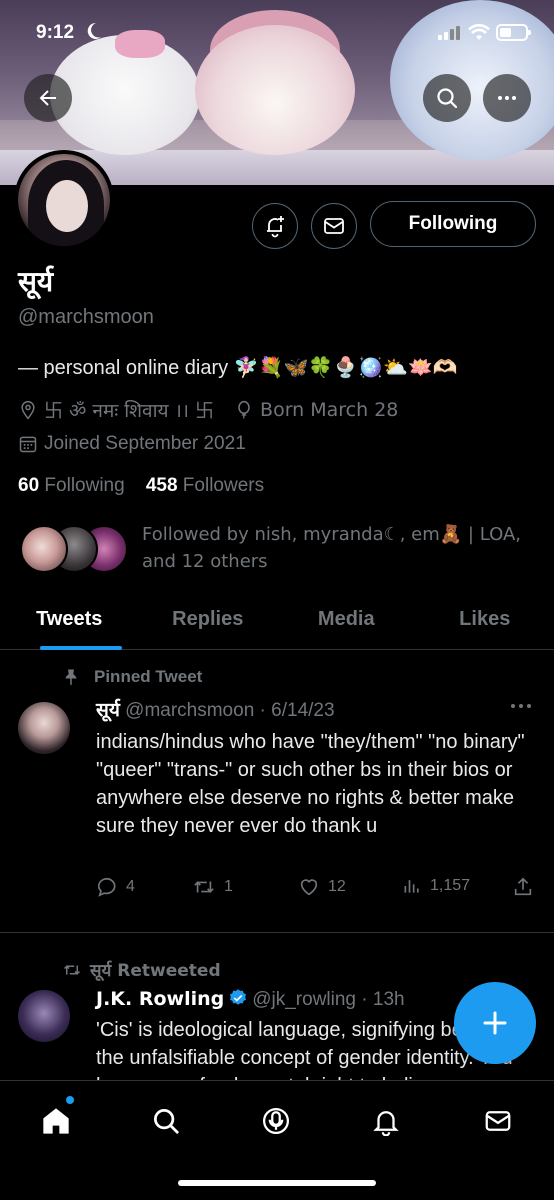 This screenshot has height=1200, width=554. I want to click on nav-messages, so click(498, 1121).